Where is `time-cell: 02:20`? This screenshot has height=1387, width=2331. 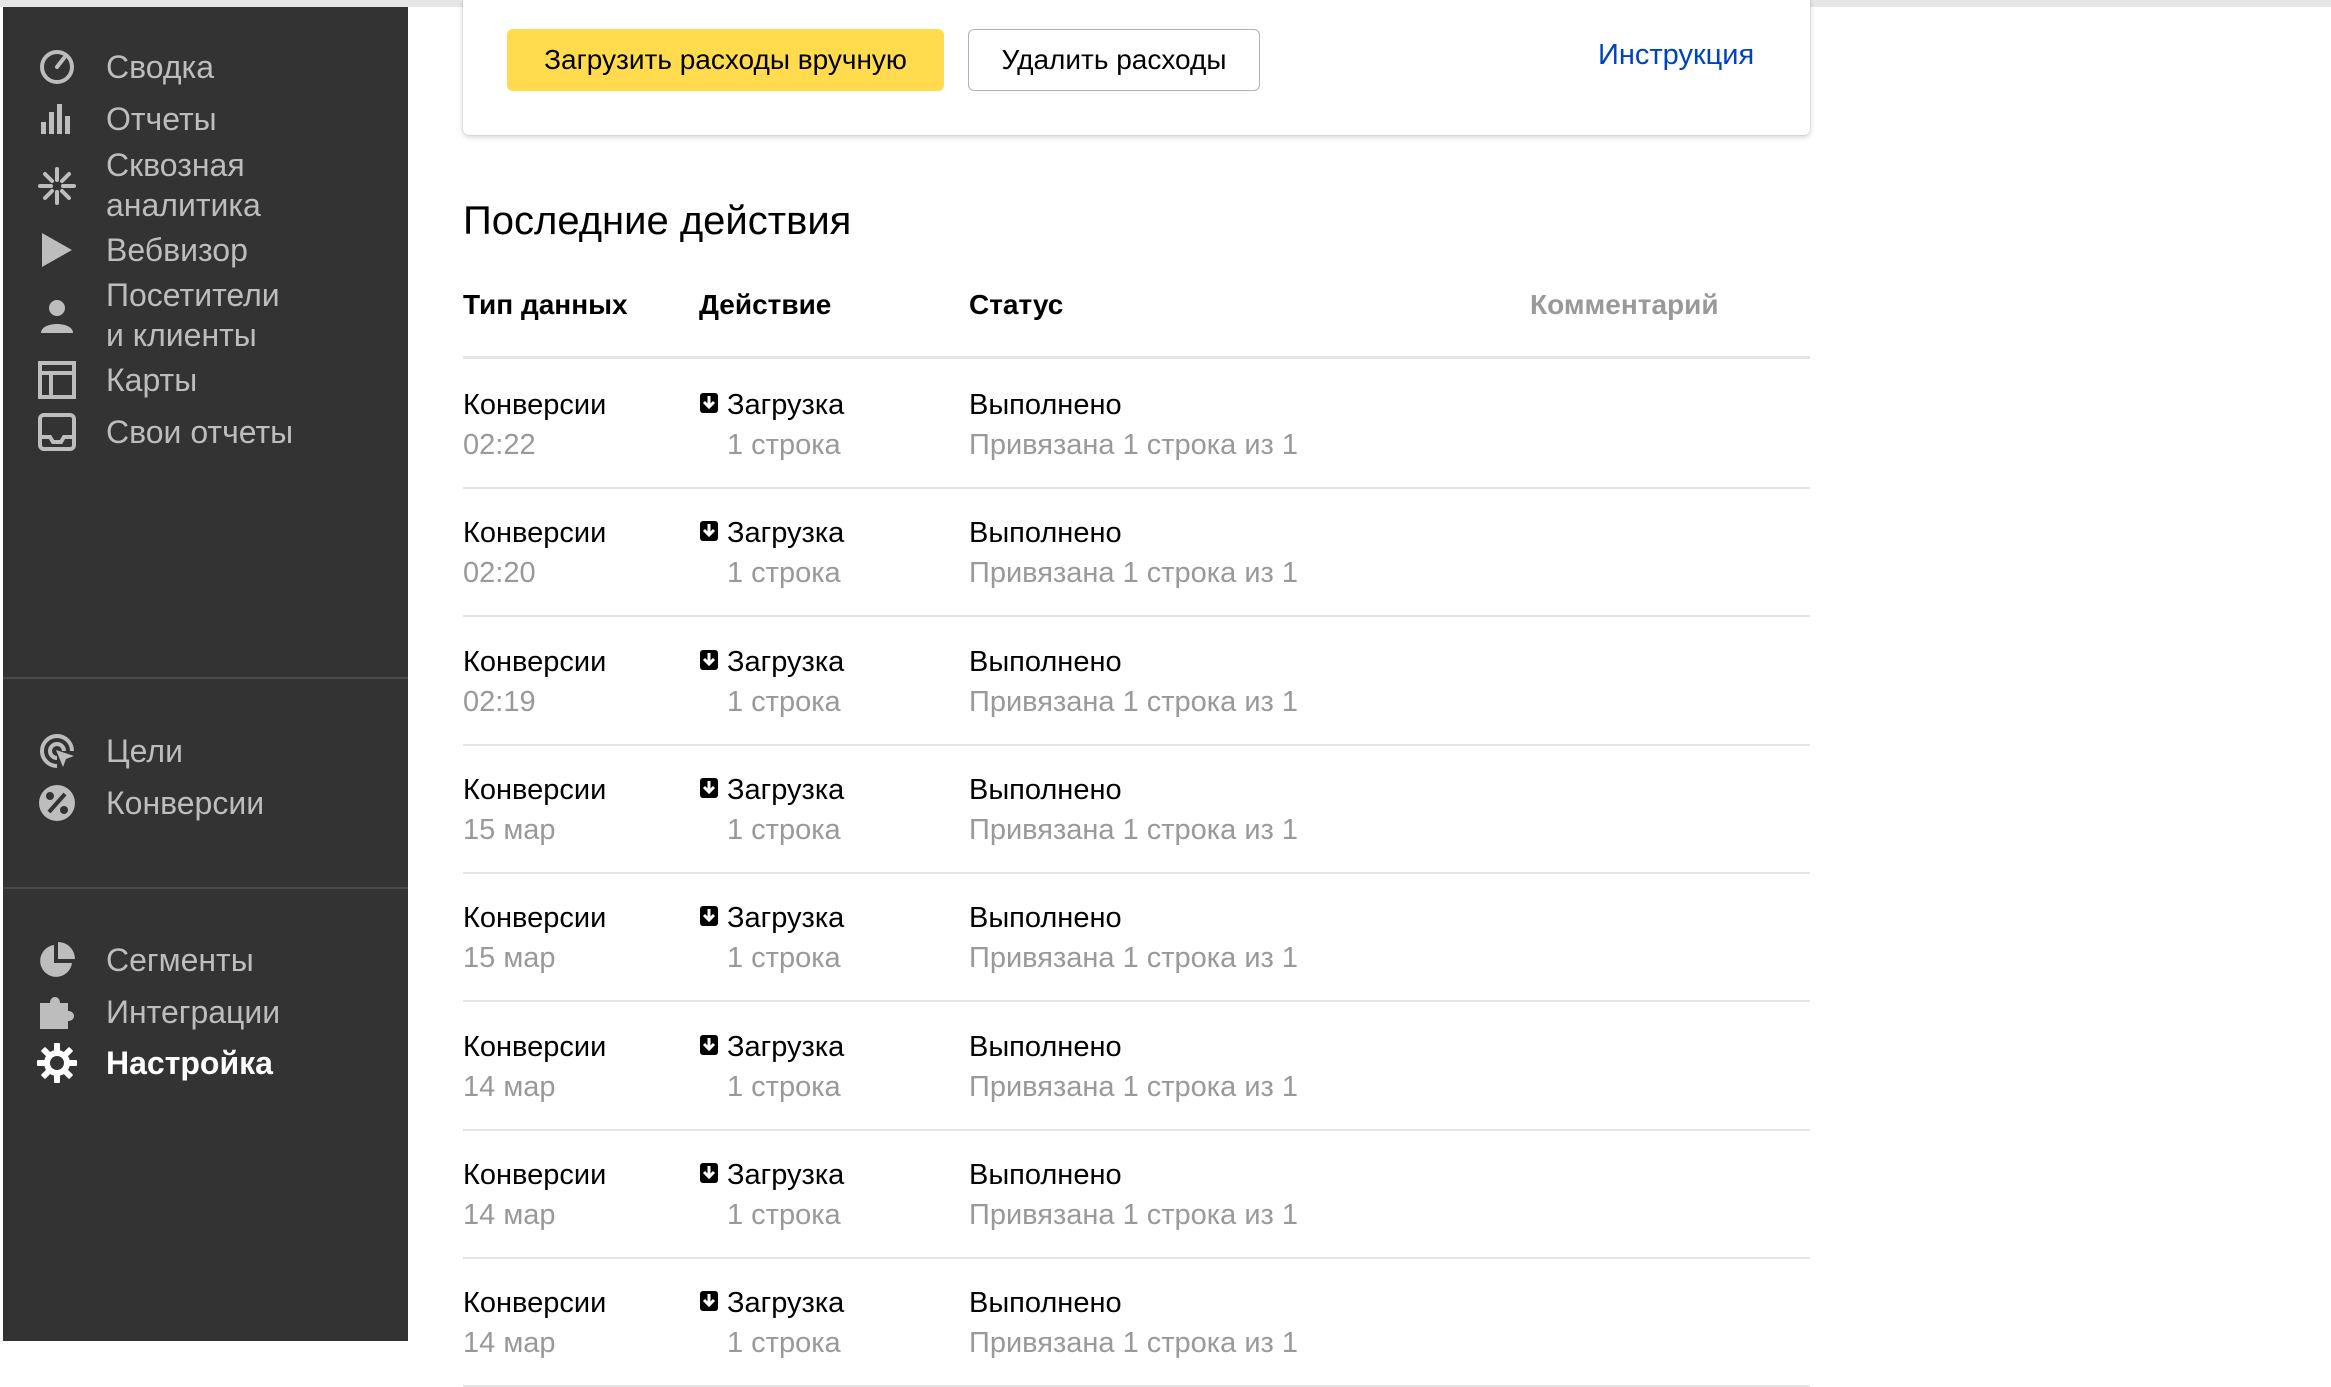 time-cell: 02:20 is located at coordinates (499, 573).